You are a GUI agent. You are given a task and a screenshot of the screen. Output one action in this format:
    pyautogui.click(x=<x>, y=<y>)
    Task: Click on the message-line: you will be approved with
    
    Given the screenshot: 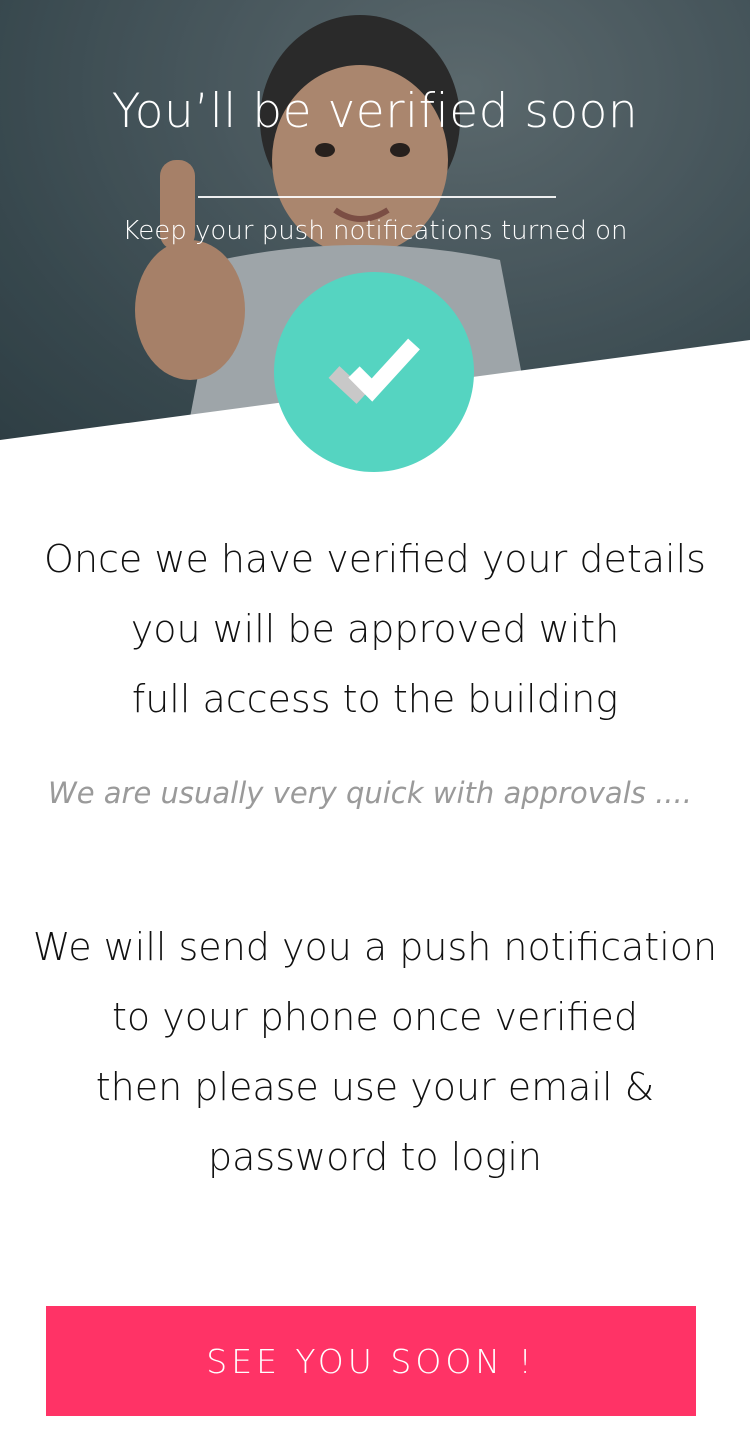 What is the action you would take?
    pyautogui.click(x=375, y=629)
    